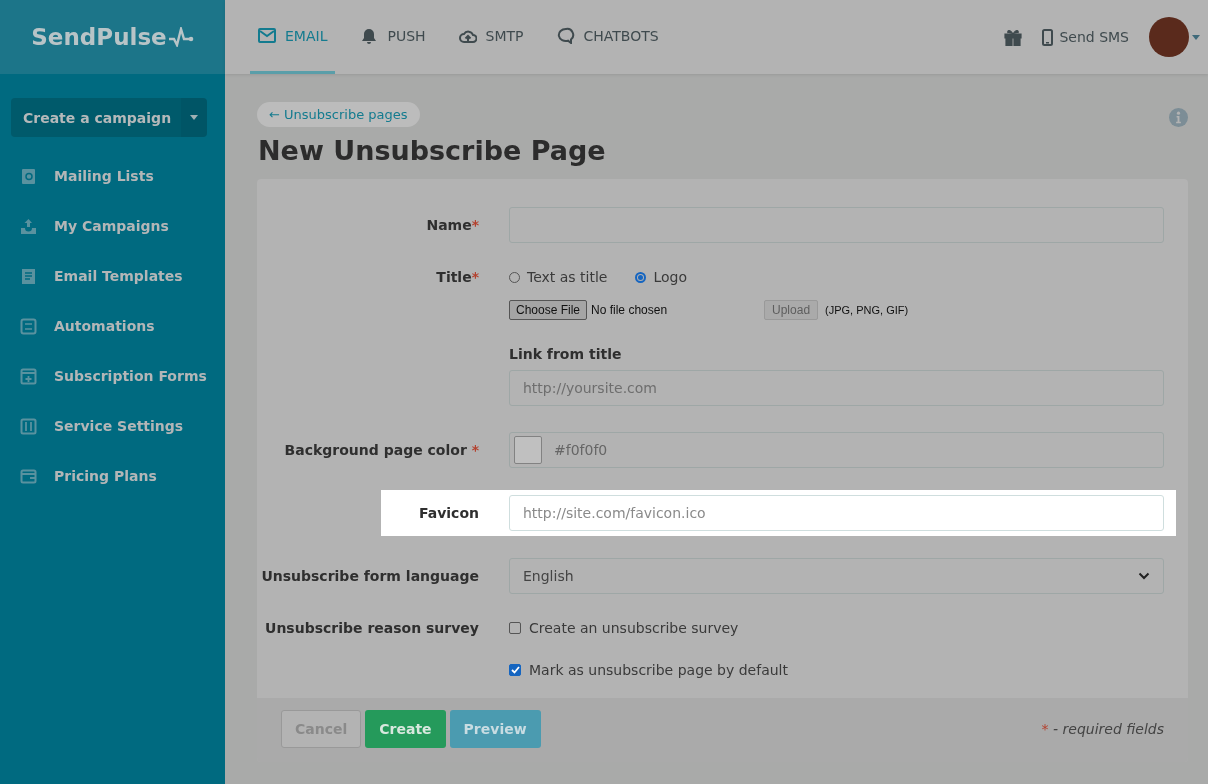 The height and width of the screenshot is (784, 1208). What do you see at coordinates (791, 310) in the screenshot?
I see `upload-button: Upload` at bounding box center [791, 310].